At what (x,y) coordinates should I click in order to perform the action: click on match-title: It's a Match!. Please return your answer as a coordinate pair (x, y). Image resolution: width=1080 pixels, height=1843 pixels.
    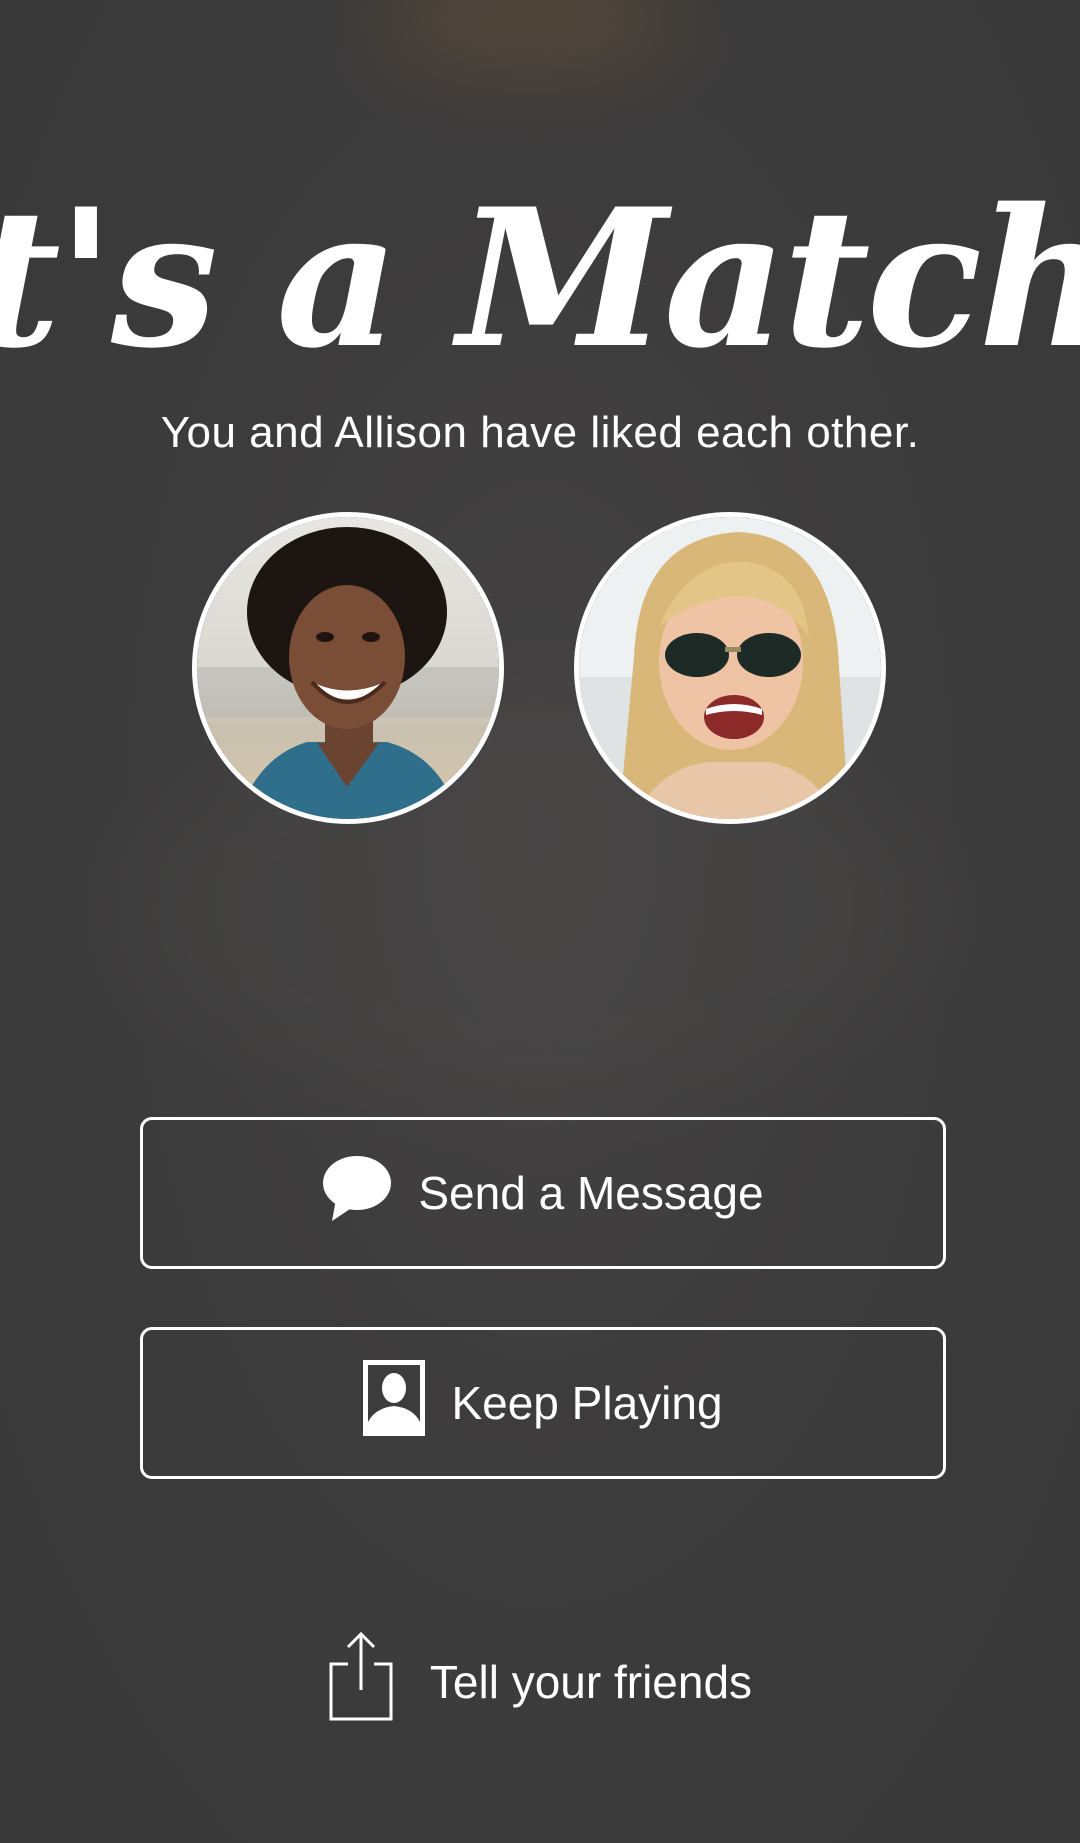
    Looking at the image, I should click on (540, 278).